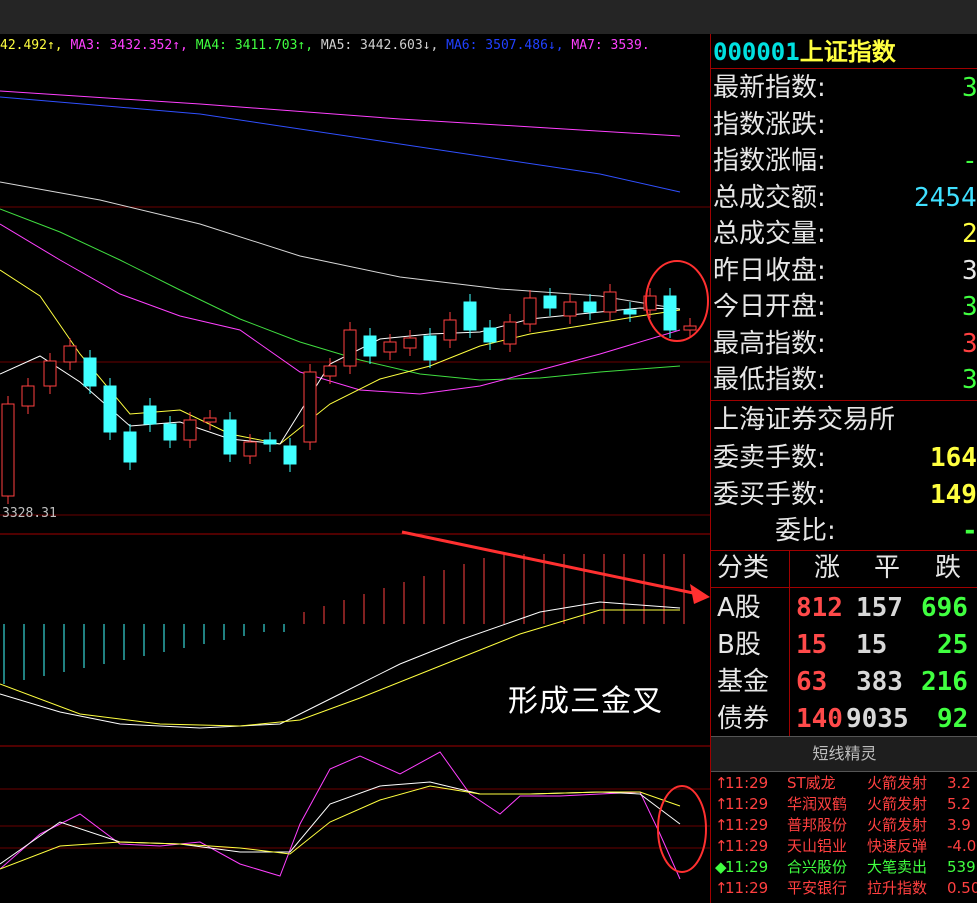  What do you see at coordinates (35, 45) in the screenshot?
I see `ma-legend-item: 42.492↑,` at bounding box center [35, 45].